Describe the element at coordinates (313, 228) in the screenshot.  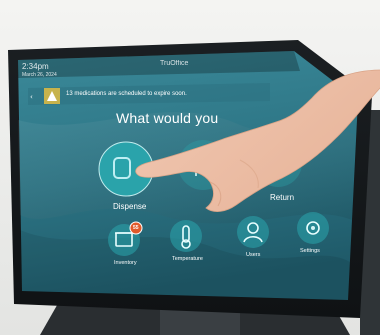
I see `gear-center` at that location.